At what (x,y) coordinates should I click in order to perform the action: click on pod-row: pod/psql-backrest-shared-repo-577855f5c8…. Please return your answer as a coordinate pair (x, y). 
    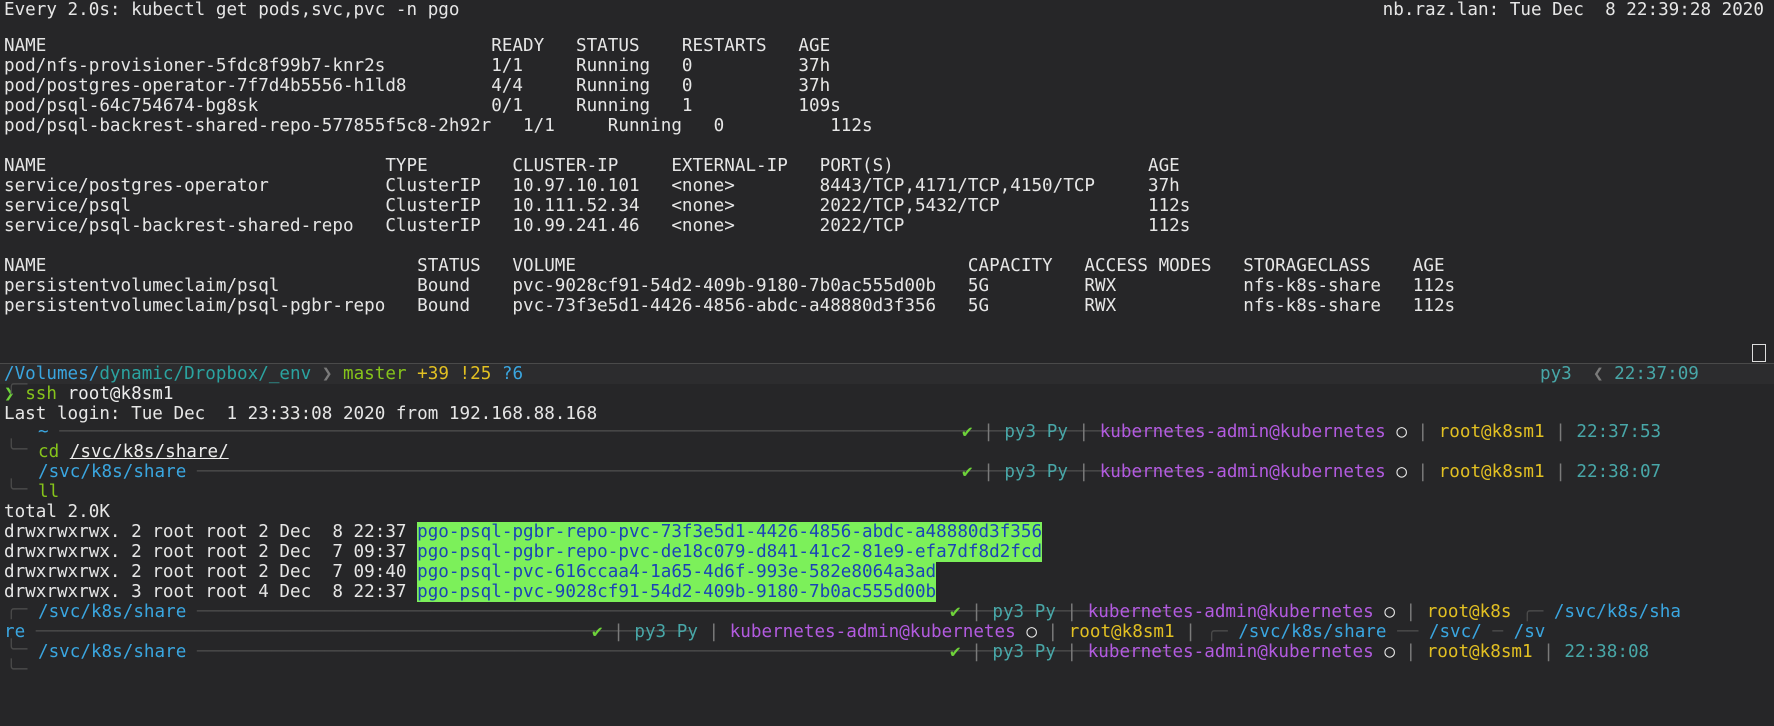
    Looking at the image, I should click on (438, 126).